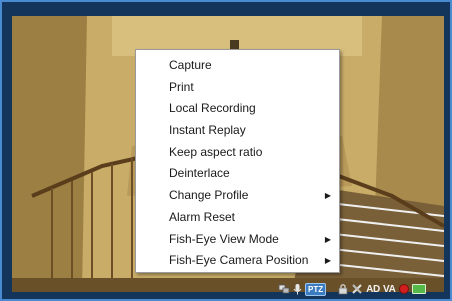 Image resolution: width=452 pixels, height=301 pixels. Describe the element at coordinates (373, 289) in the screenshot. I see `ad-indicator: AD` at that location.